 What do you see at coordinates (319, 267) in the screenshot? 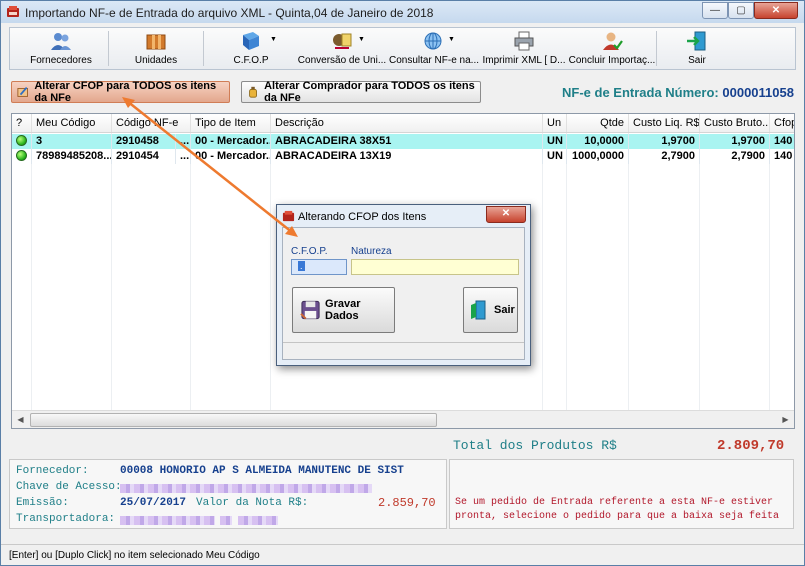
I see `cfop-input: .` at bounding box center [319, 267].